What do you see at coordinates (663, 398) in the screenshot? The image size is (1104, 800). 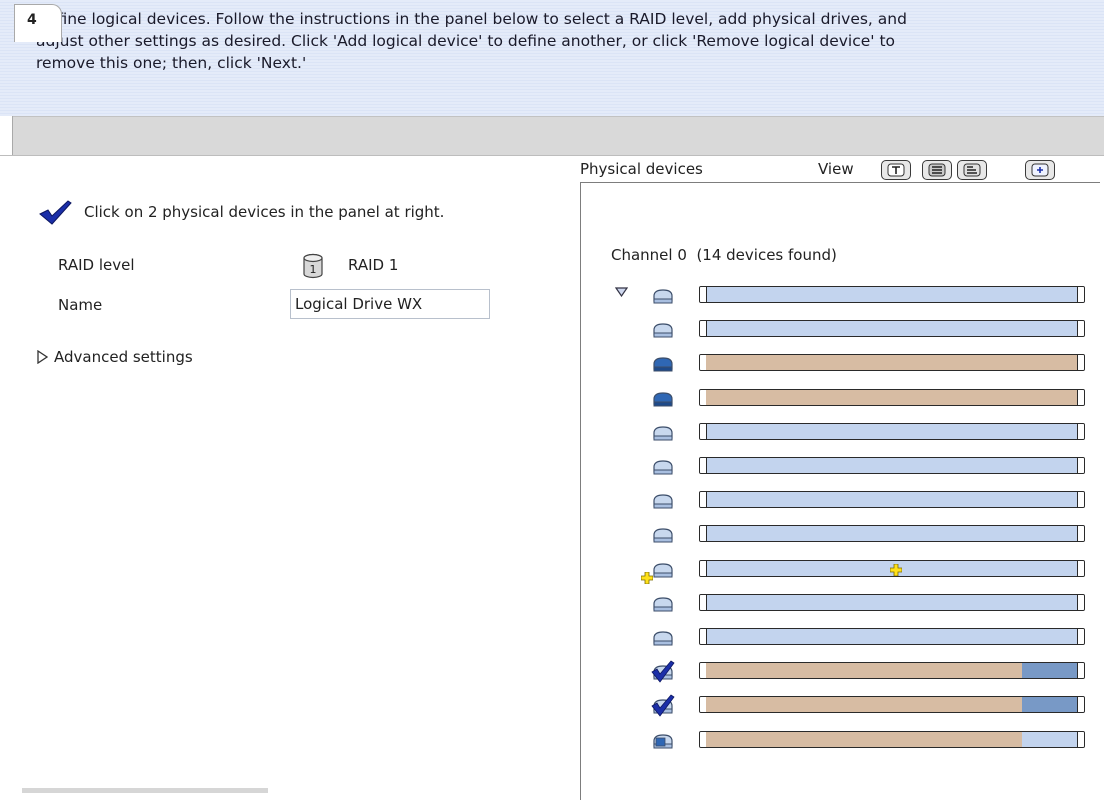 I see `drive-in-use-icon` at bounding box center [663, 398].